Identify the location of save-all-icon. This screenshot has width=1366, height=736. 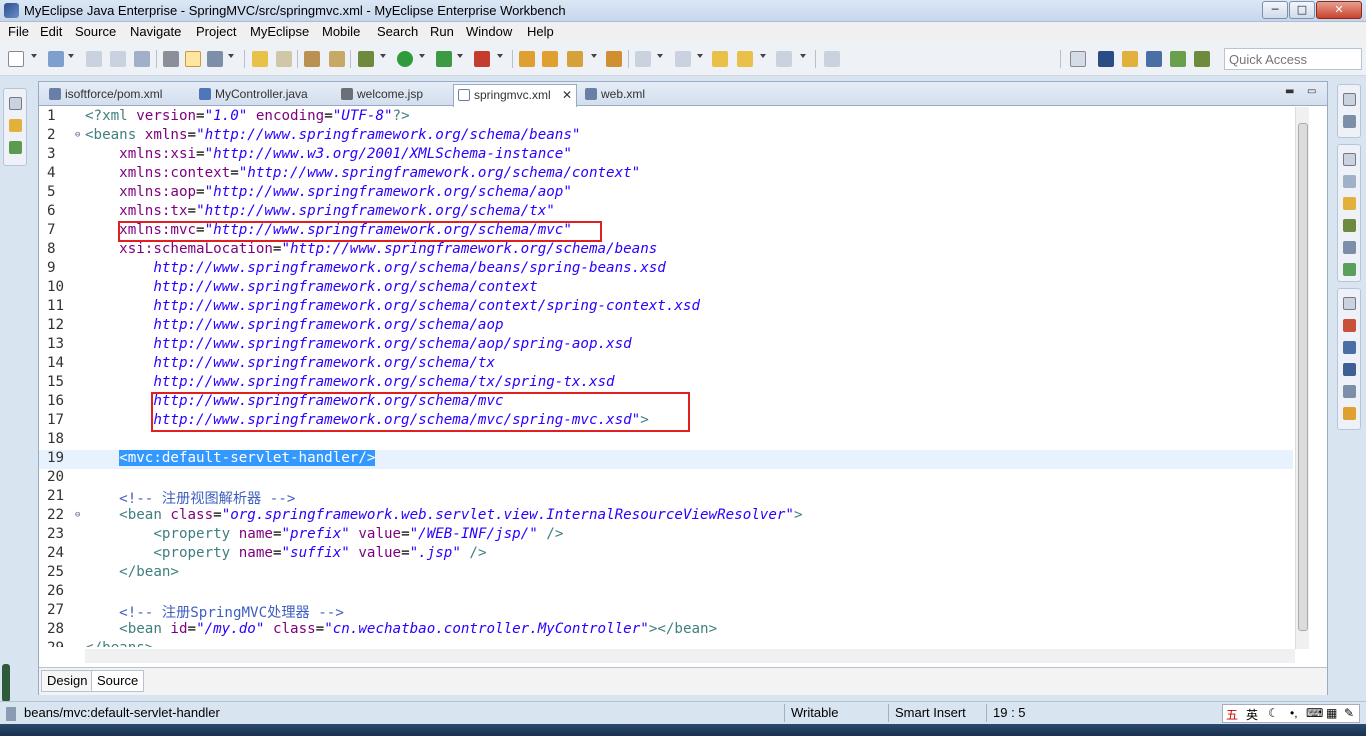
(94, 59).